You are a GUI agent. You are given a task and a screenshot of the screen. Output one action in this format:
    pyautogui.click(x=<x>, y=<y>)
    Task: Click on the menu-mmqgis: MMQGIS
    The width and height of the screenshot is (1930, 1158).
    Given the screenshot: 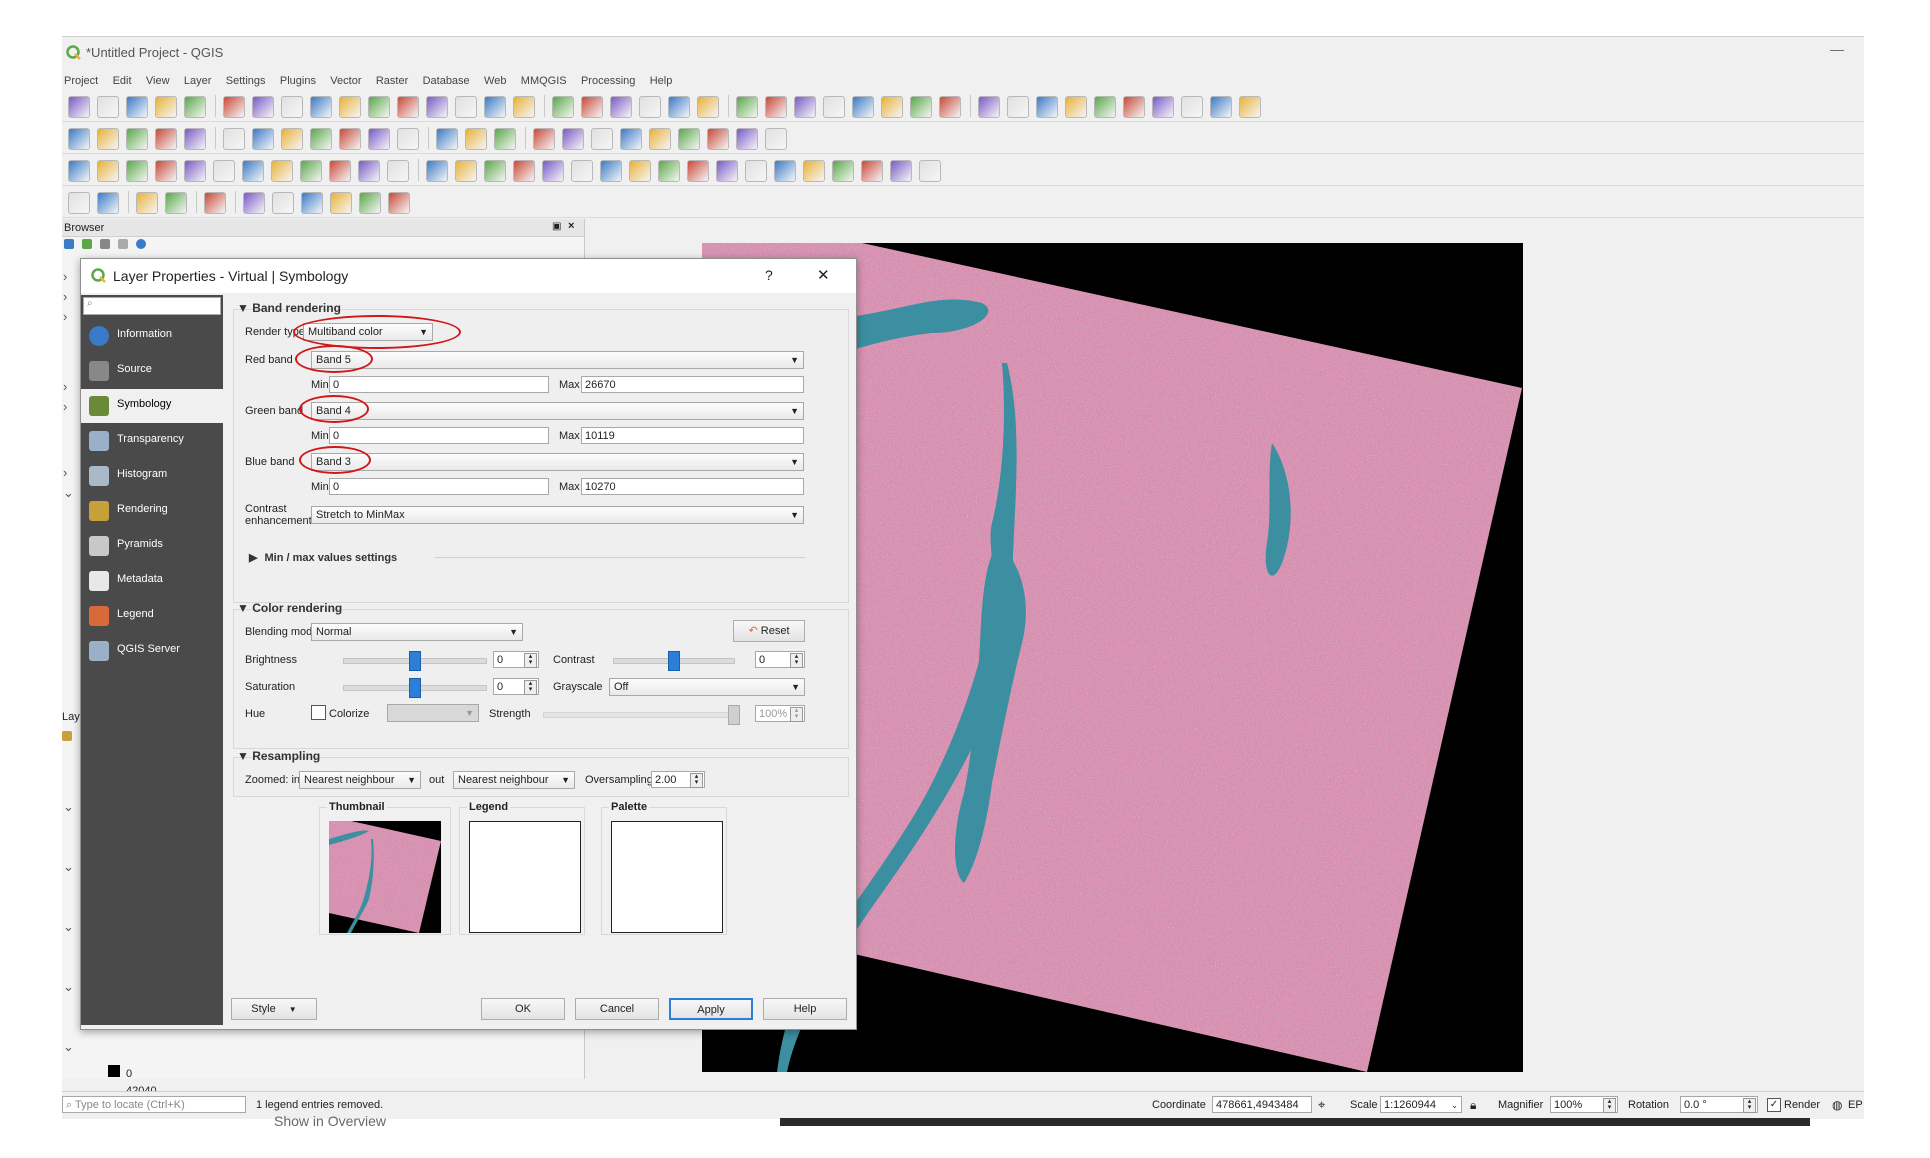 What is the action you would take?
    pyautogui.click(x=544, y=81)
    